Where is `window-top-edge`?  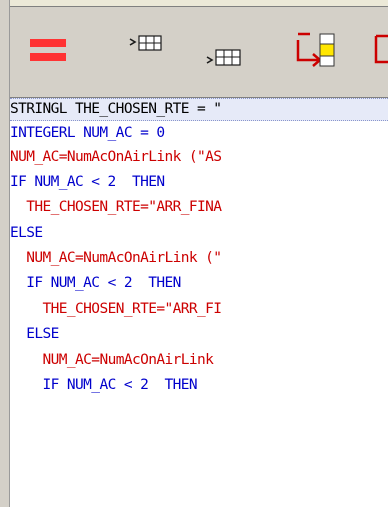 window-top-edge is located at coordinates (194, 3).